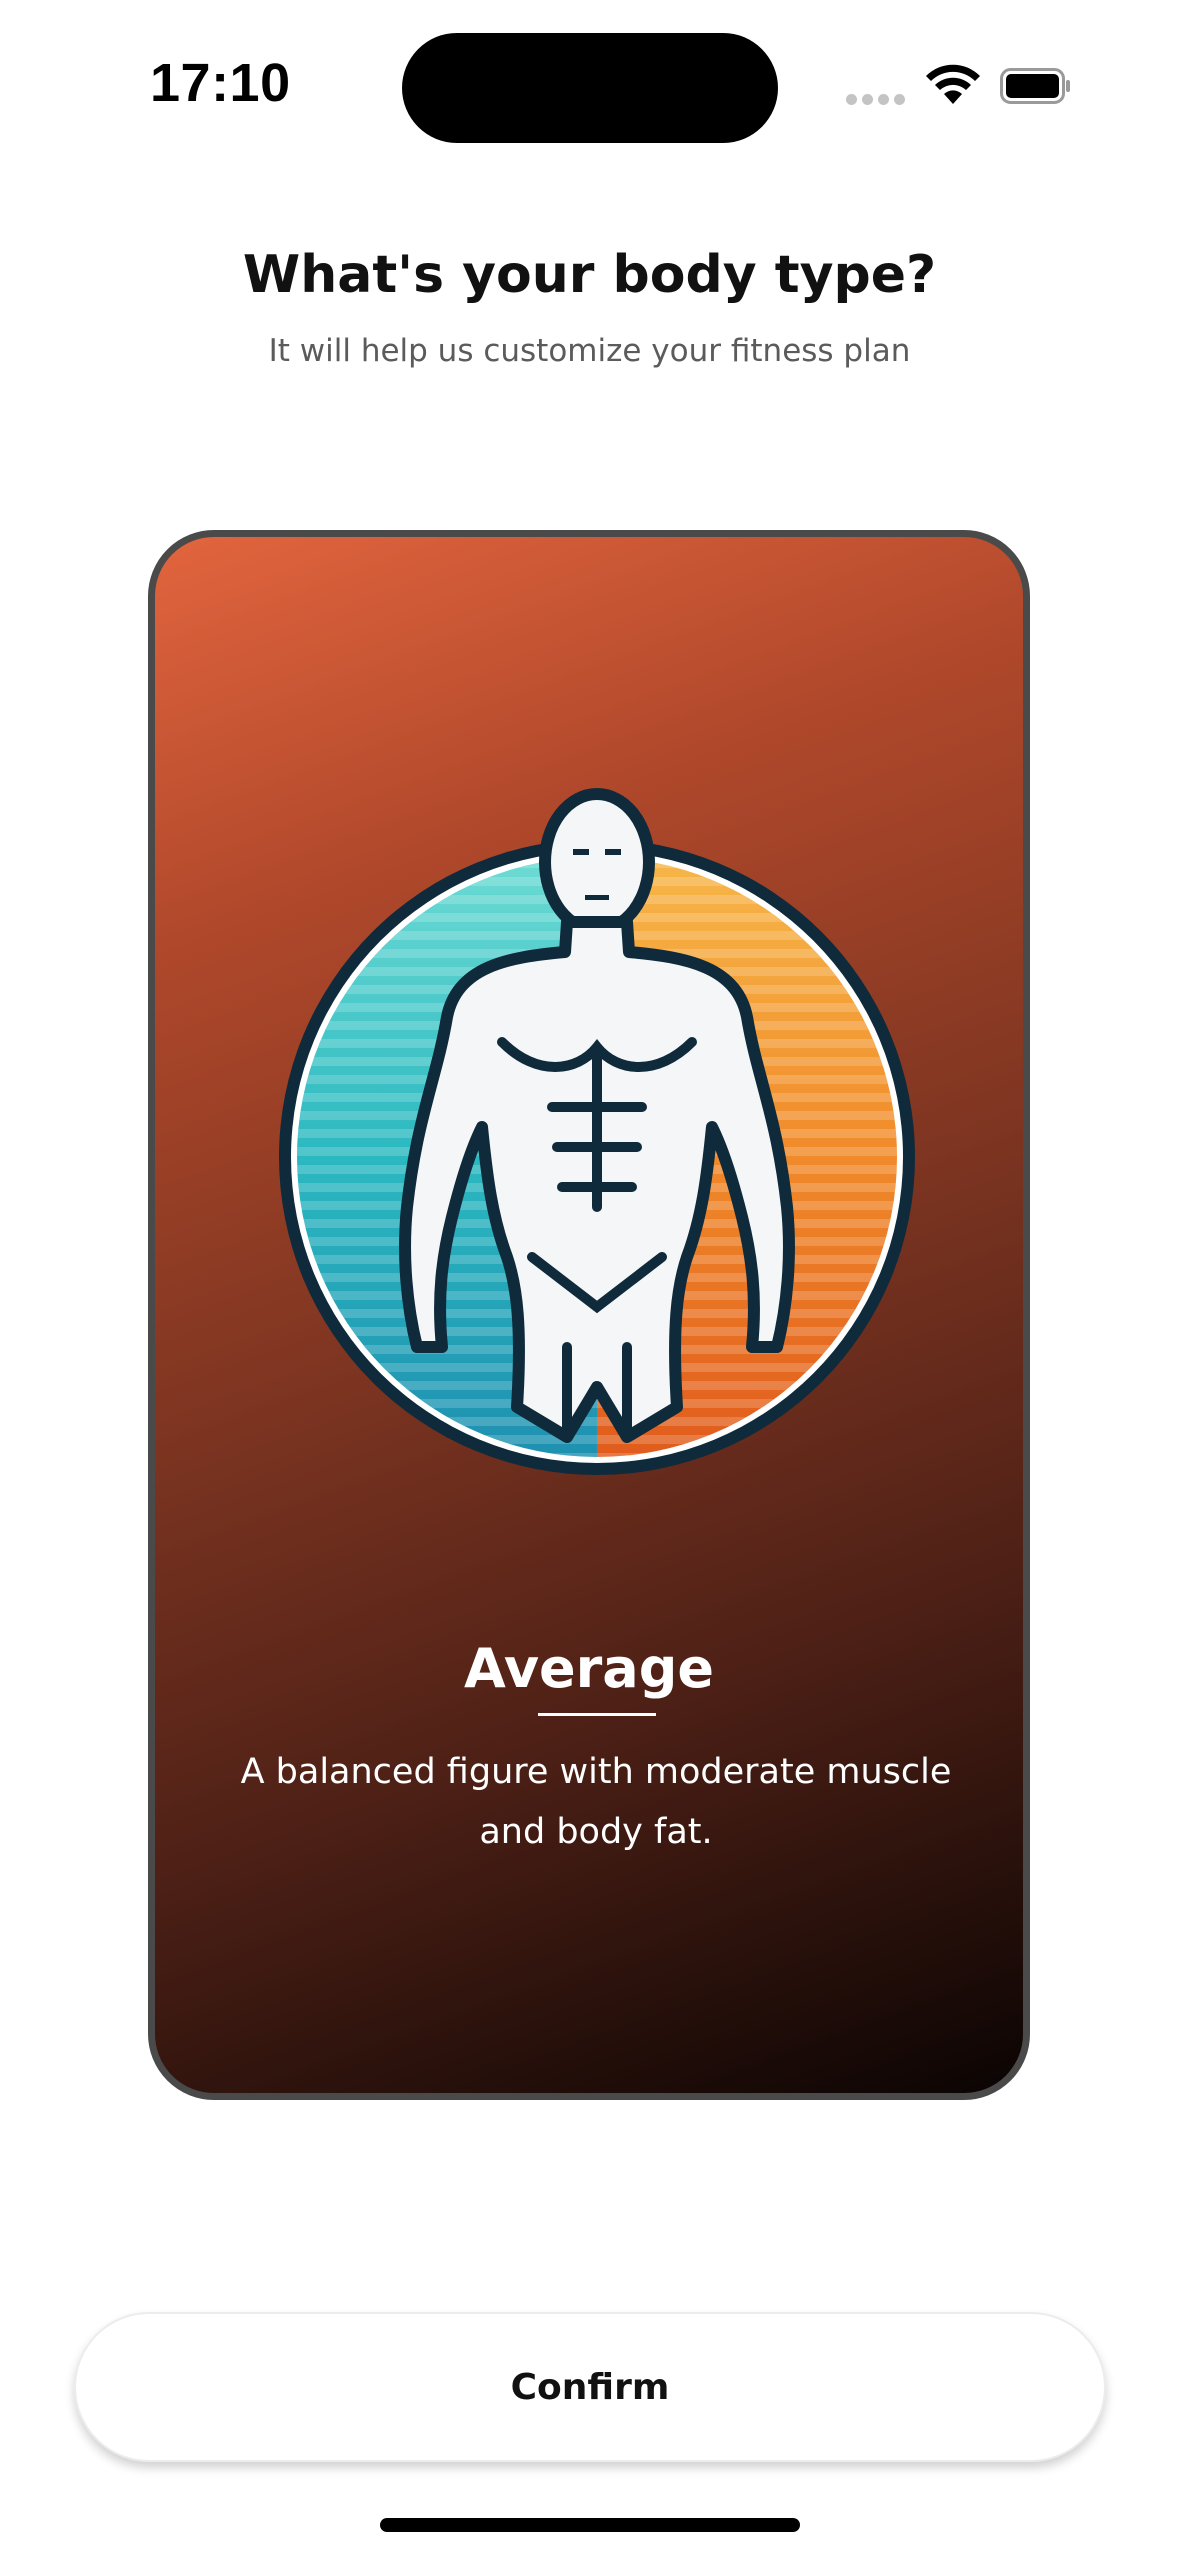  Describe the element at coordinates (953, 84) in the screenshot. I see `wifi-icon` at that location.